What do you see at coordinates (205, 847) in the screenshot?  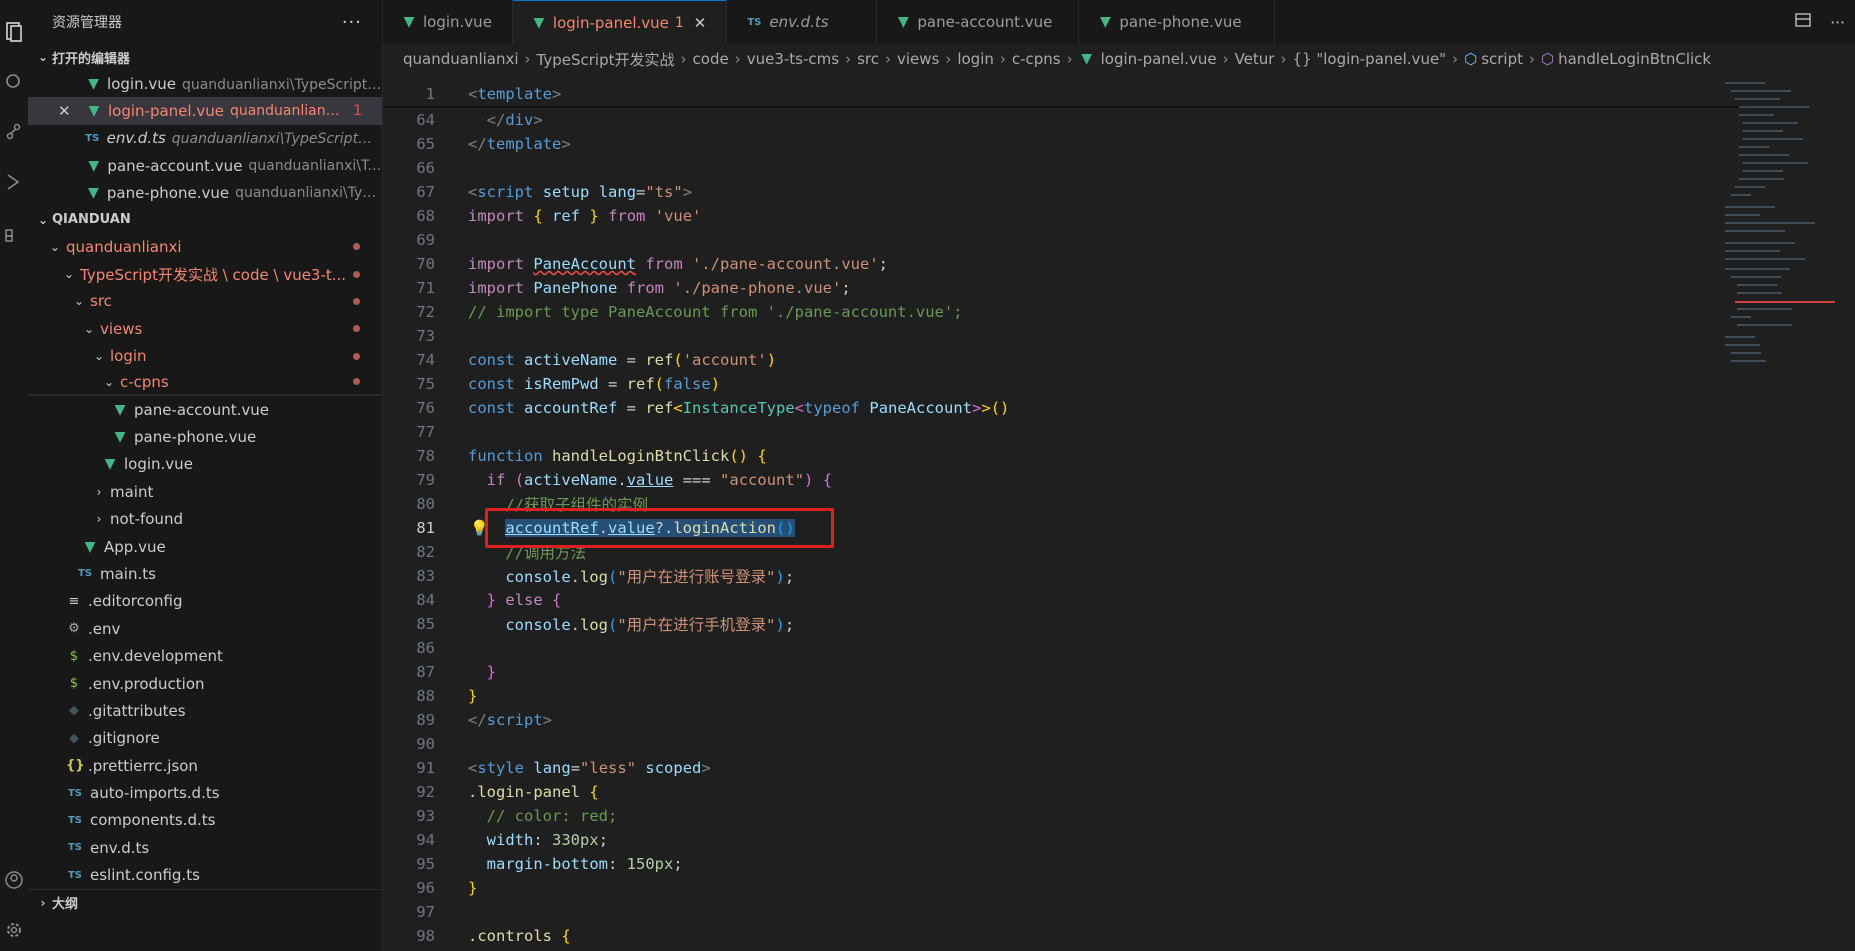 I see `tree-file: TS env.d.ts` at bounding box center [205, 847].